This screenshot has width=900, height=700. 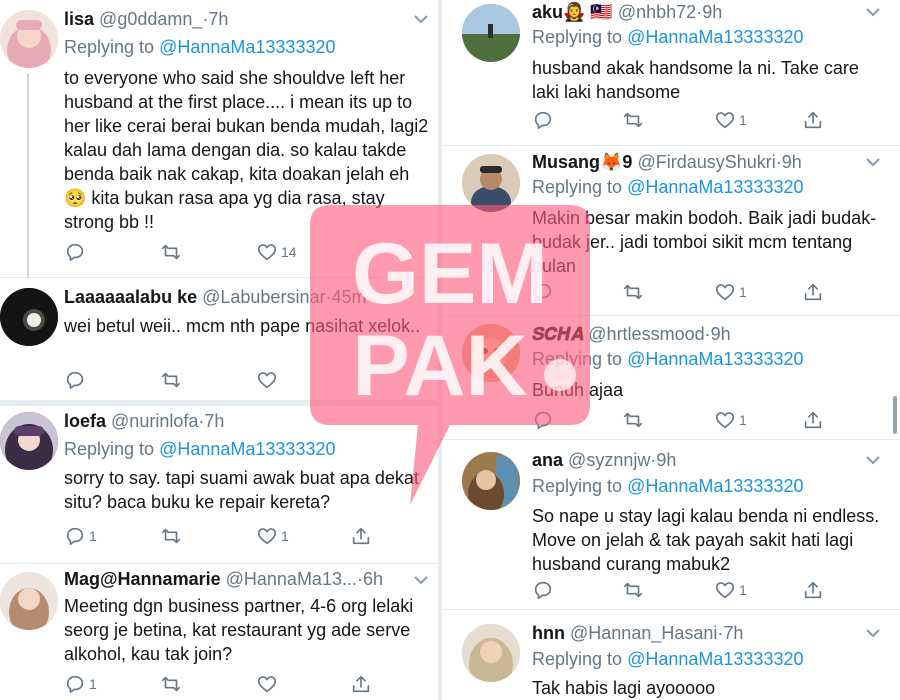 I want to click on display-name: Musang🦊9, so click(x=582, y=162).